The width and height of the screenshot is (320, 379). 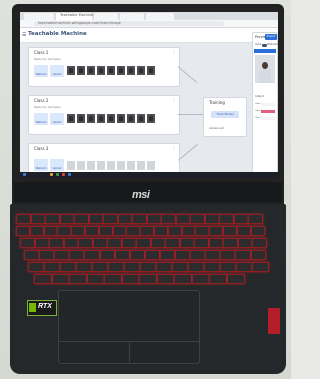 I want to click on app-icon, so click(x=57, y=174).